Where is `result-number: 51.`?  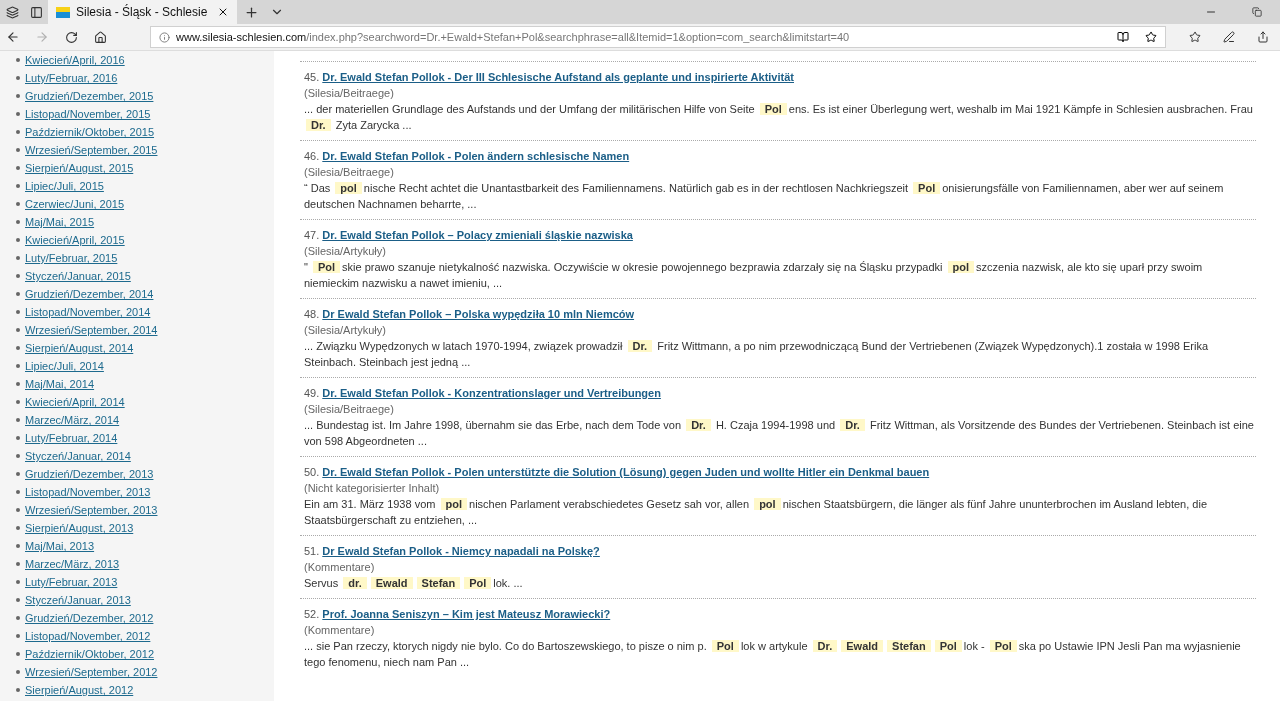
result-number: 51. is located at coordinates (312, 551).